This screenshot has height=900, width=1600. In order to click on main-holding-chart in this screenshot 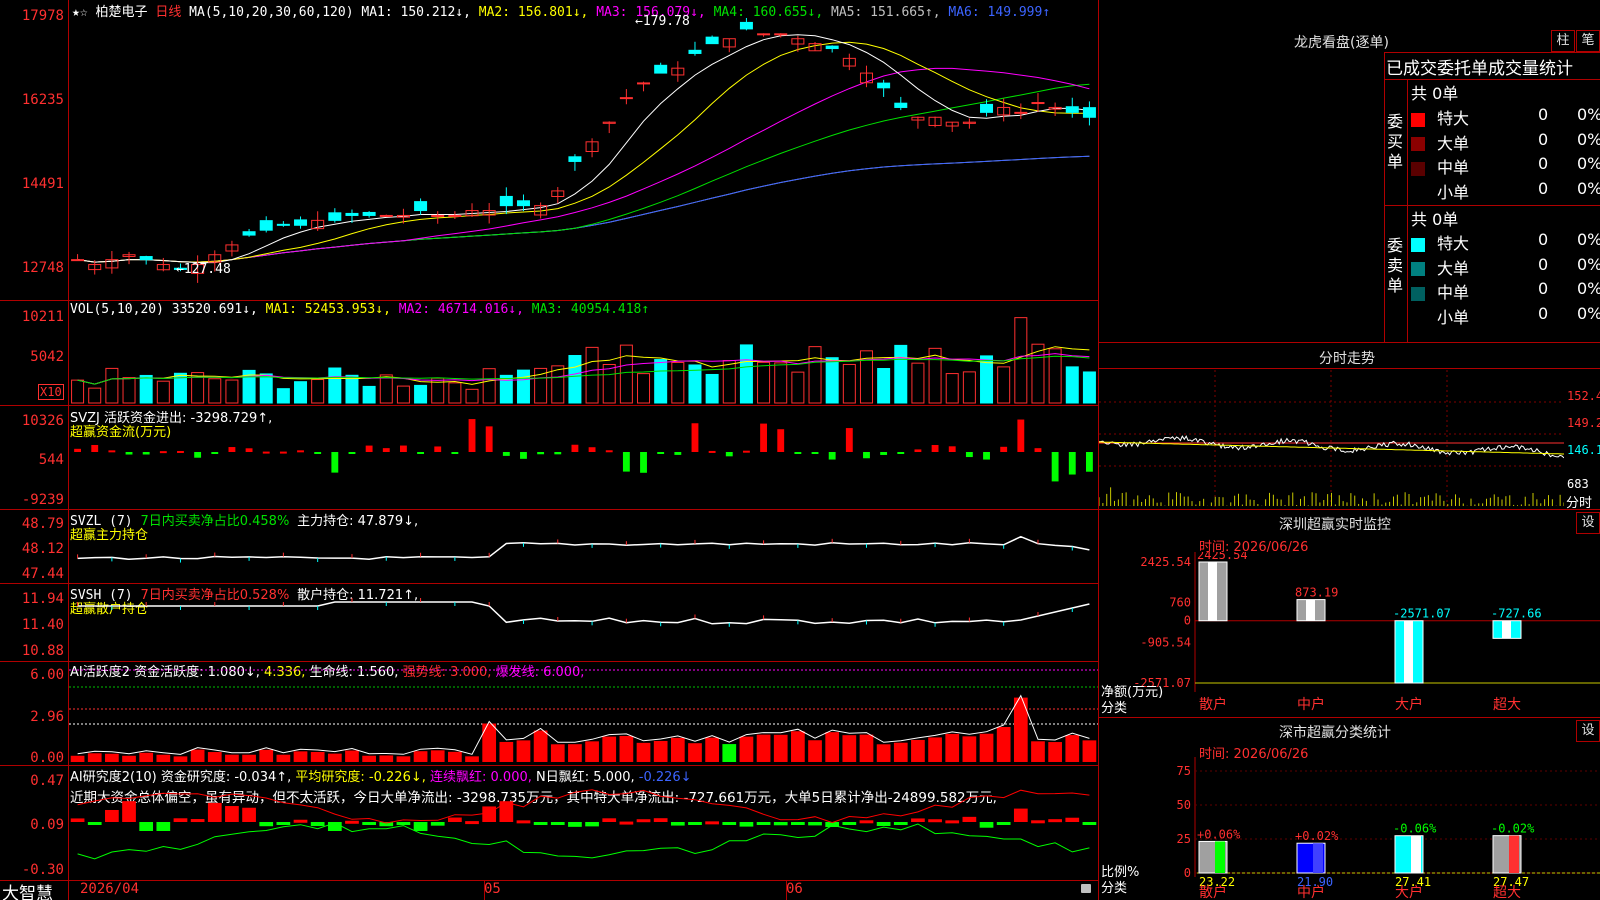, I will do `click(583, 546)`.